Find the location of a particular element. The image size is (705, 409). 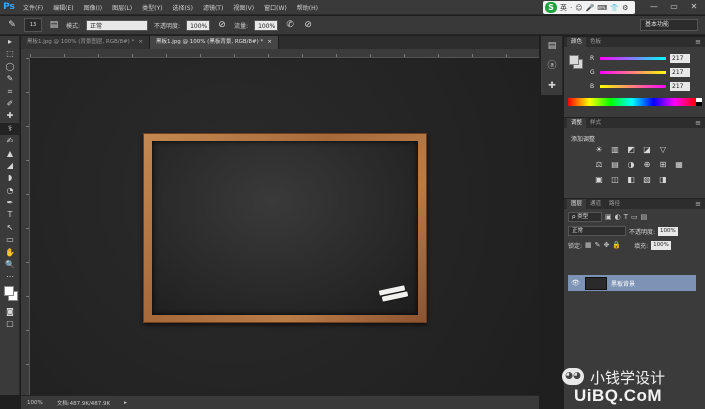

posterize-icon: ◫ is located at coordinates (615, 180).